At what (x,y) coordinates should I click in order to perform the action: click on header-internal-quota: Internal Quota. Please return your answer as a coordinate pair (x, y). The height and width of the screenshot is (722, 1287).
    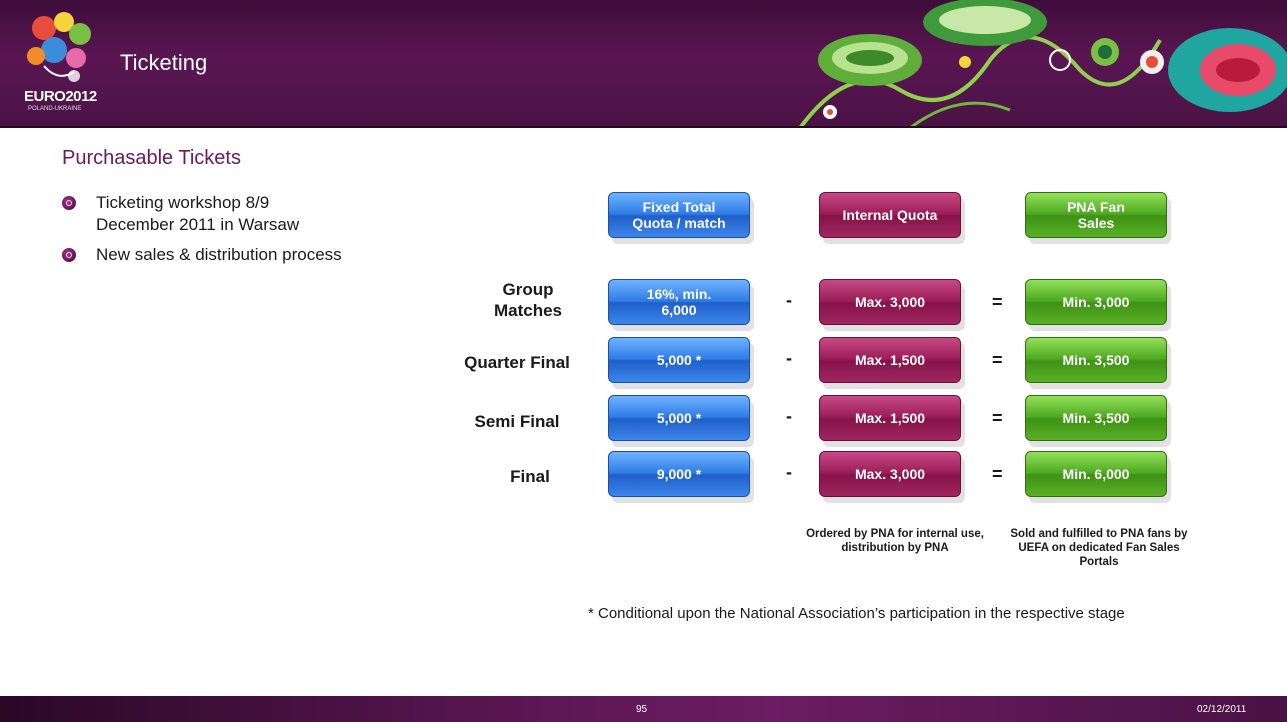
    Looking at the image, I should click on (890, 215).